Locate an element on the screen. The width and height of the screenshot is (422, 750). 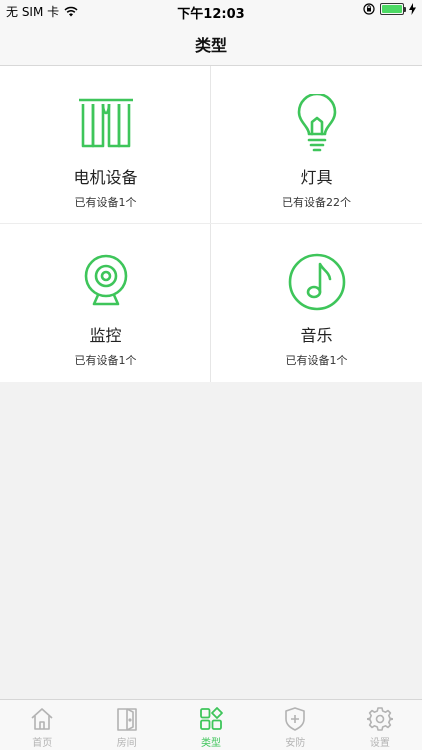
category-music: 音乐 已有设备1个 is located at coordinates (316, 303).